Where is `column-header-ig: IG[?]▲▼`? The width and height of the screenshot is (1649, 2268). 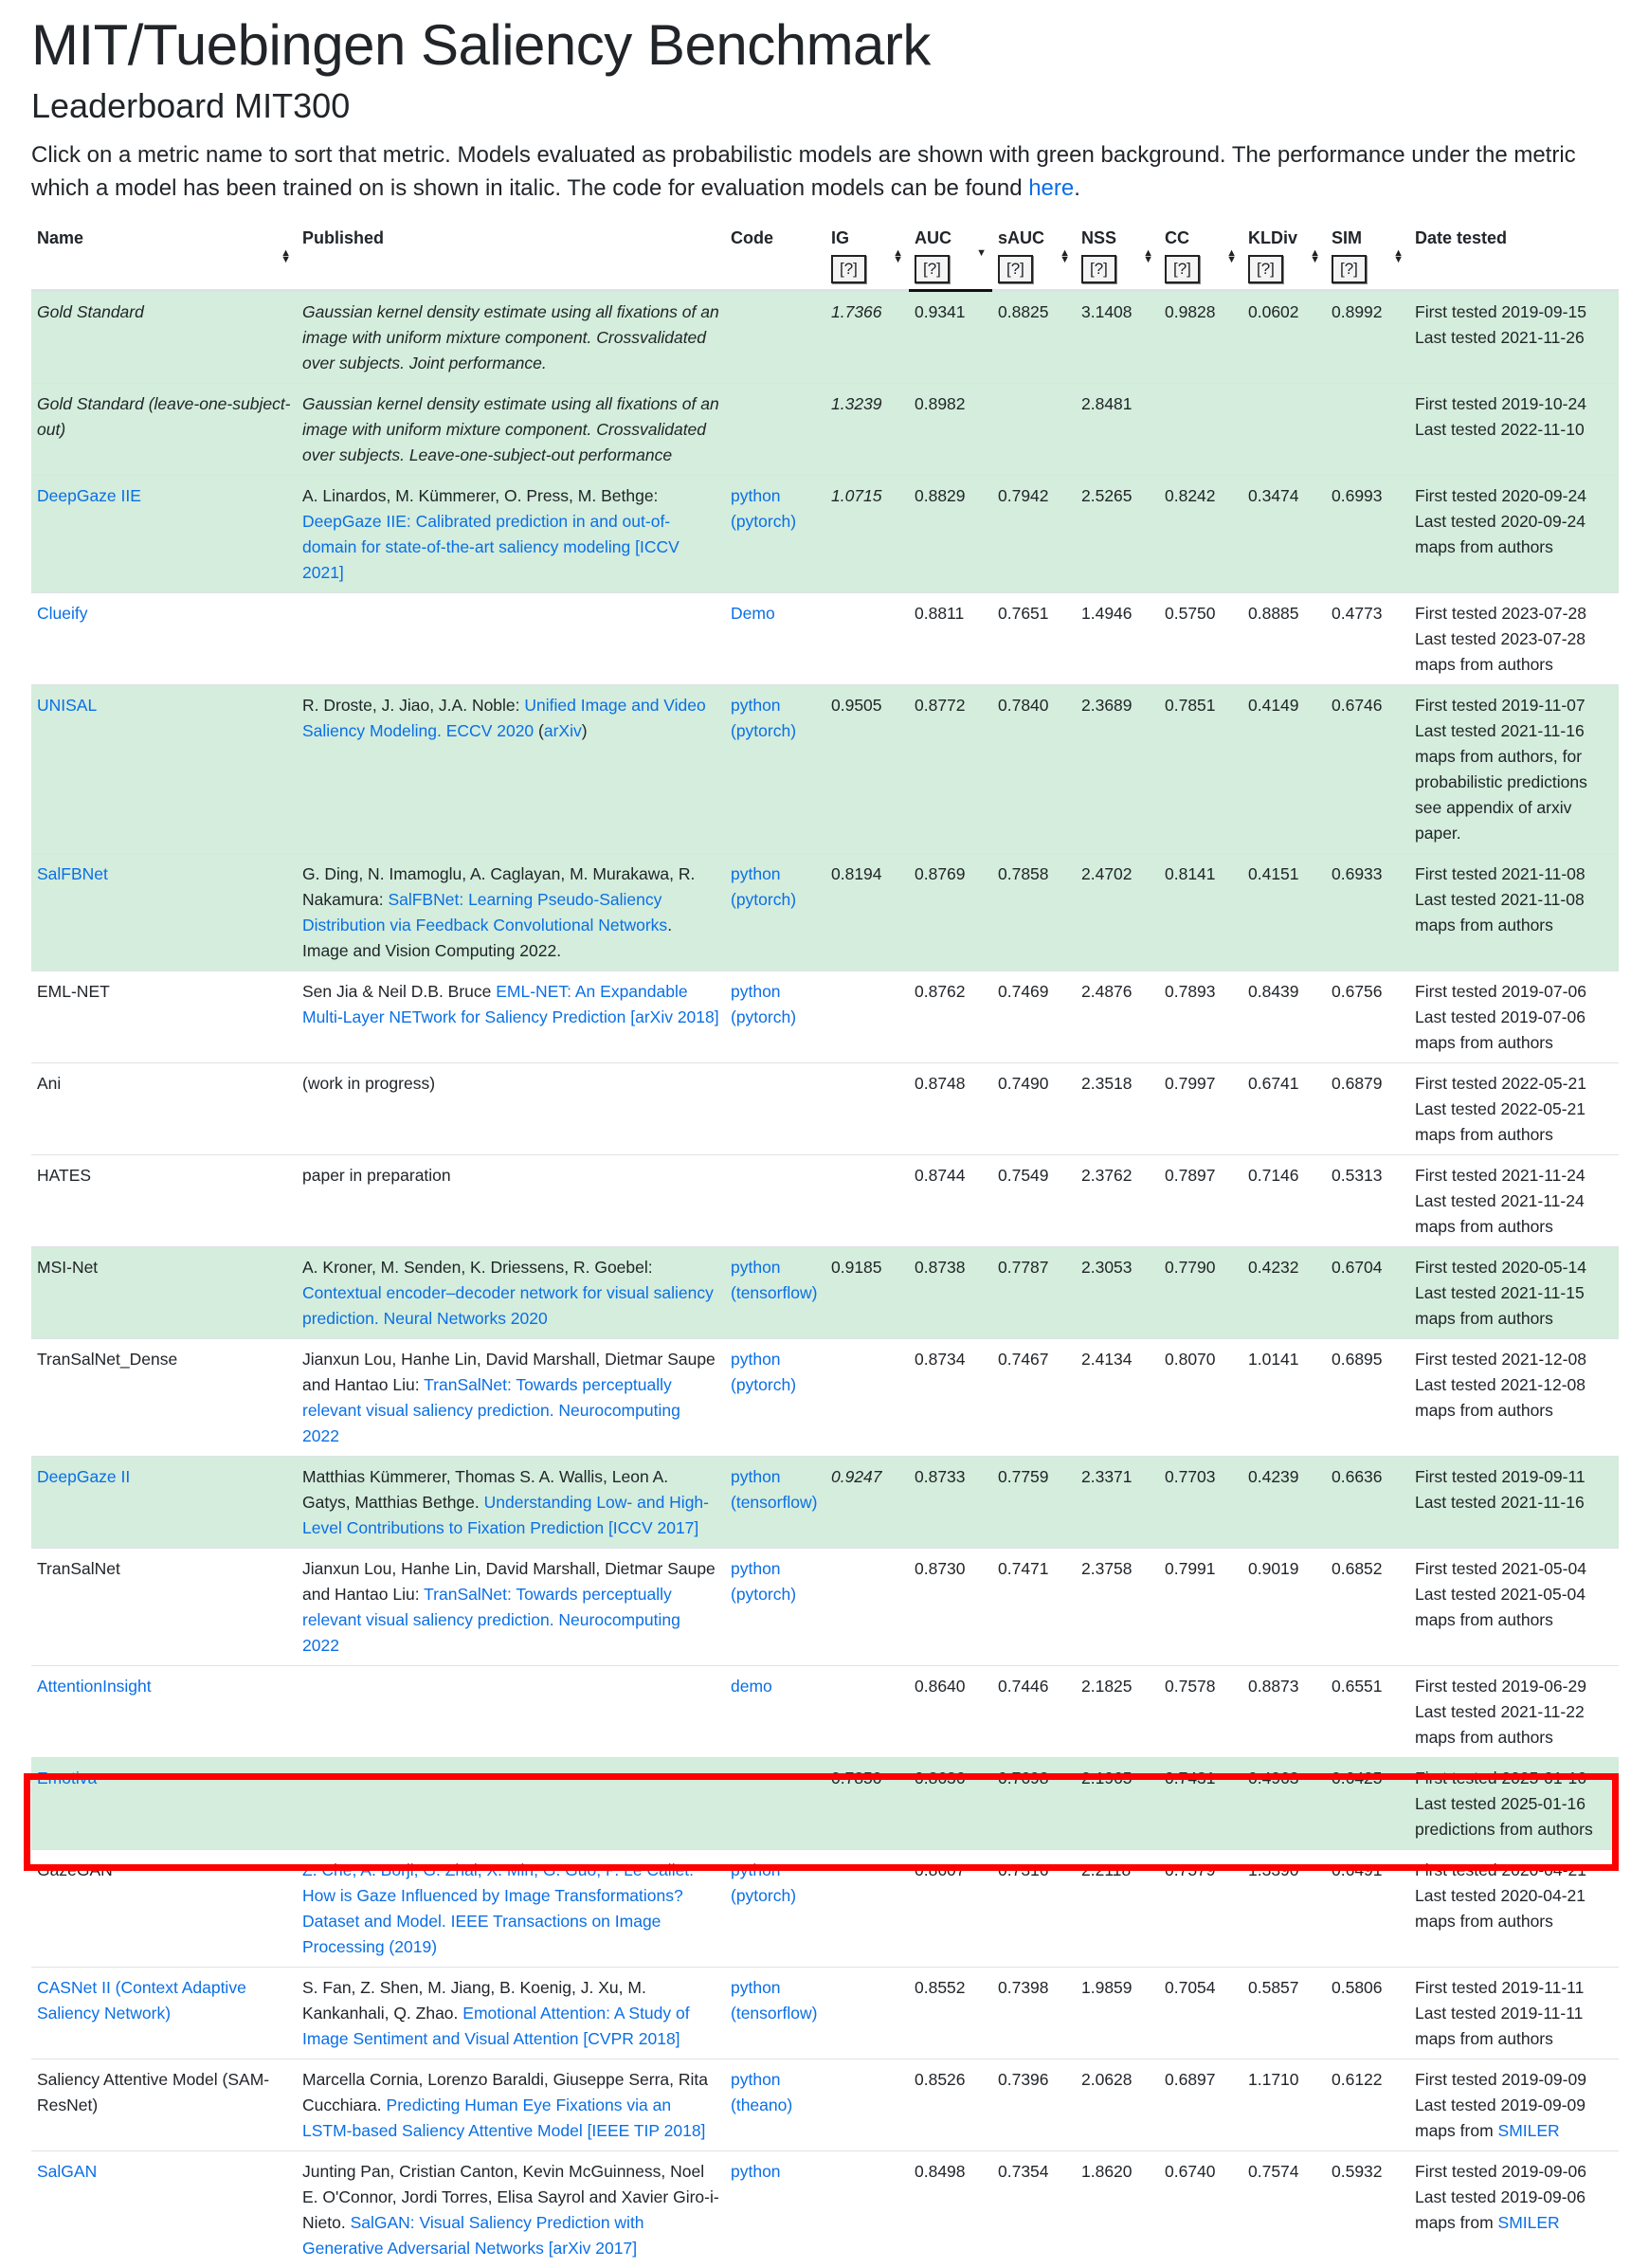 column-header-ig: IG[?]▲▼ is located at coordinates (867, 254).